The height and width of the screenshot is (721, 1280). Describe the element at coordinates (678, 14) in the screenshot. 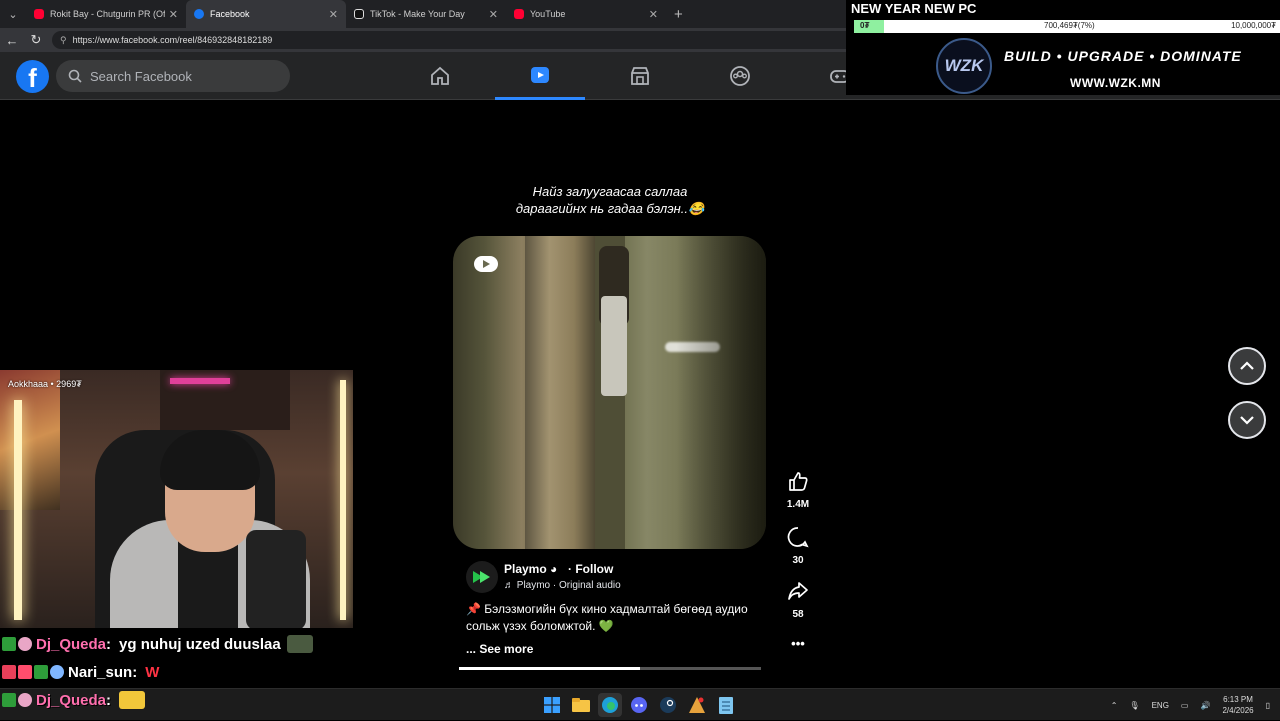

I see `new-tab-icon: +` at that location.